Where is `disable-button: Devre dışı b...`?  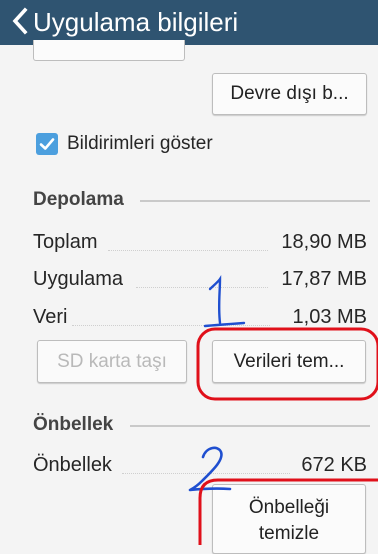
disable-button: Devre dışı b... is located at coordinates (289, 94).